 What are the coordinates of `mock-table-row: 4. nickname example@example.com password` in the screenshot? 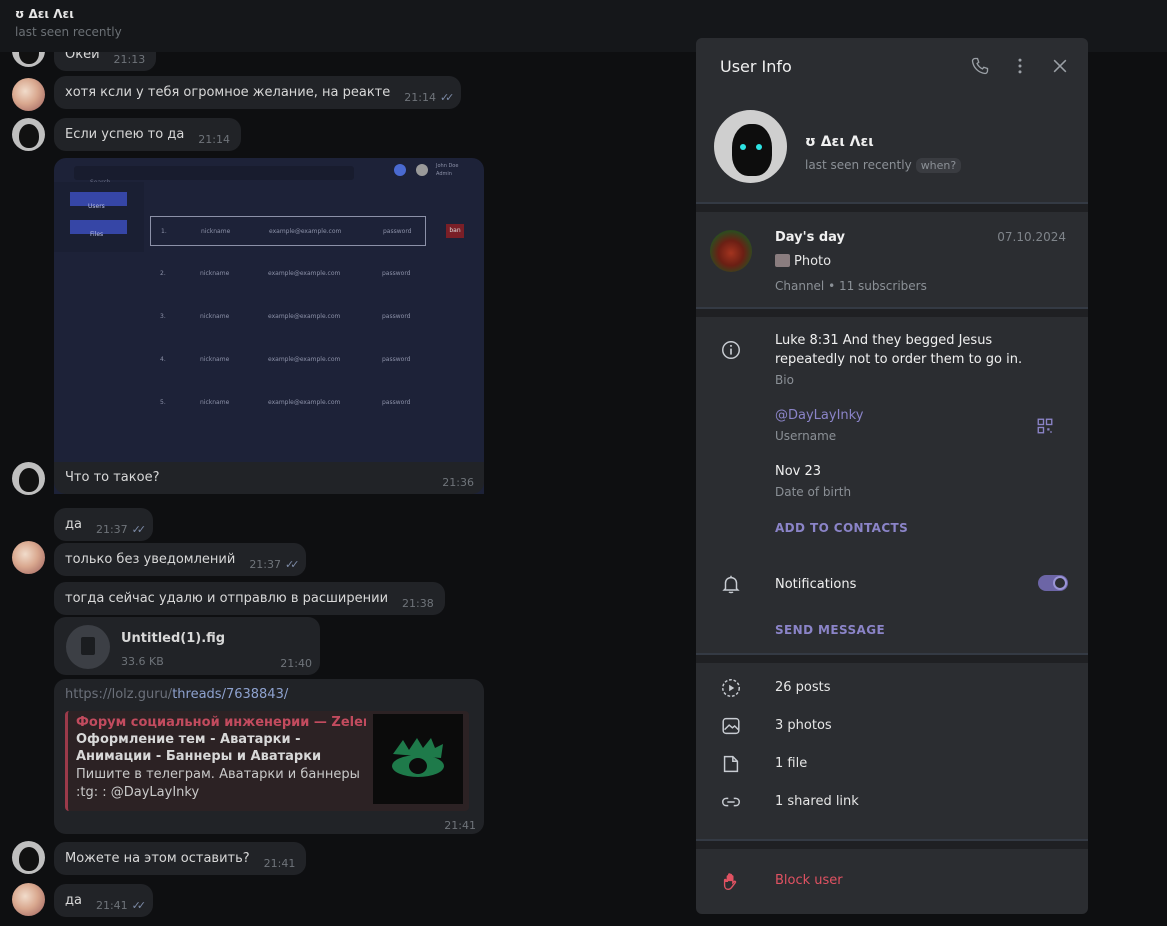 It's located at (285, 359).